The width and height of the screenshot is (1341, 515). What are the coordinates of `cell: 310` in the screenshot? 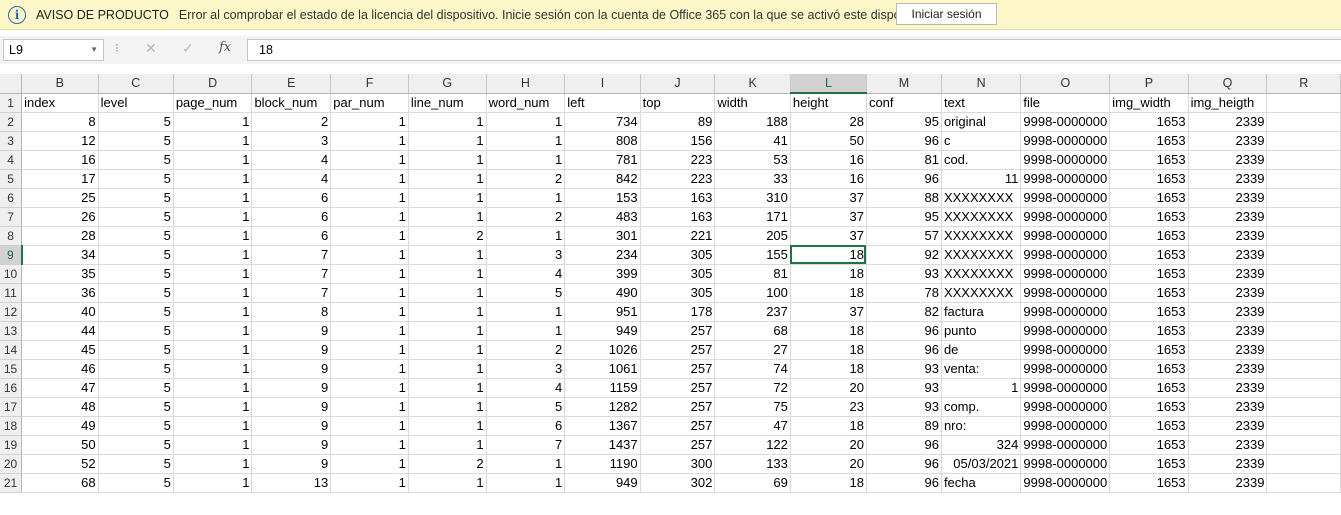 It's located at (752, 198).